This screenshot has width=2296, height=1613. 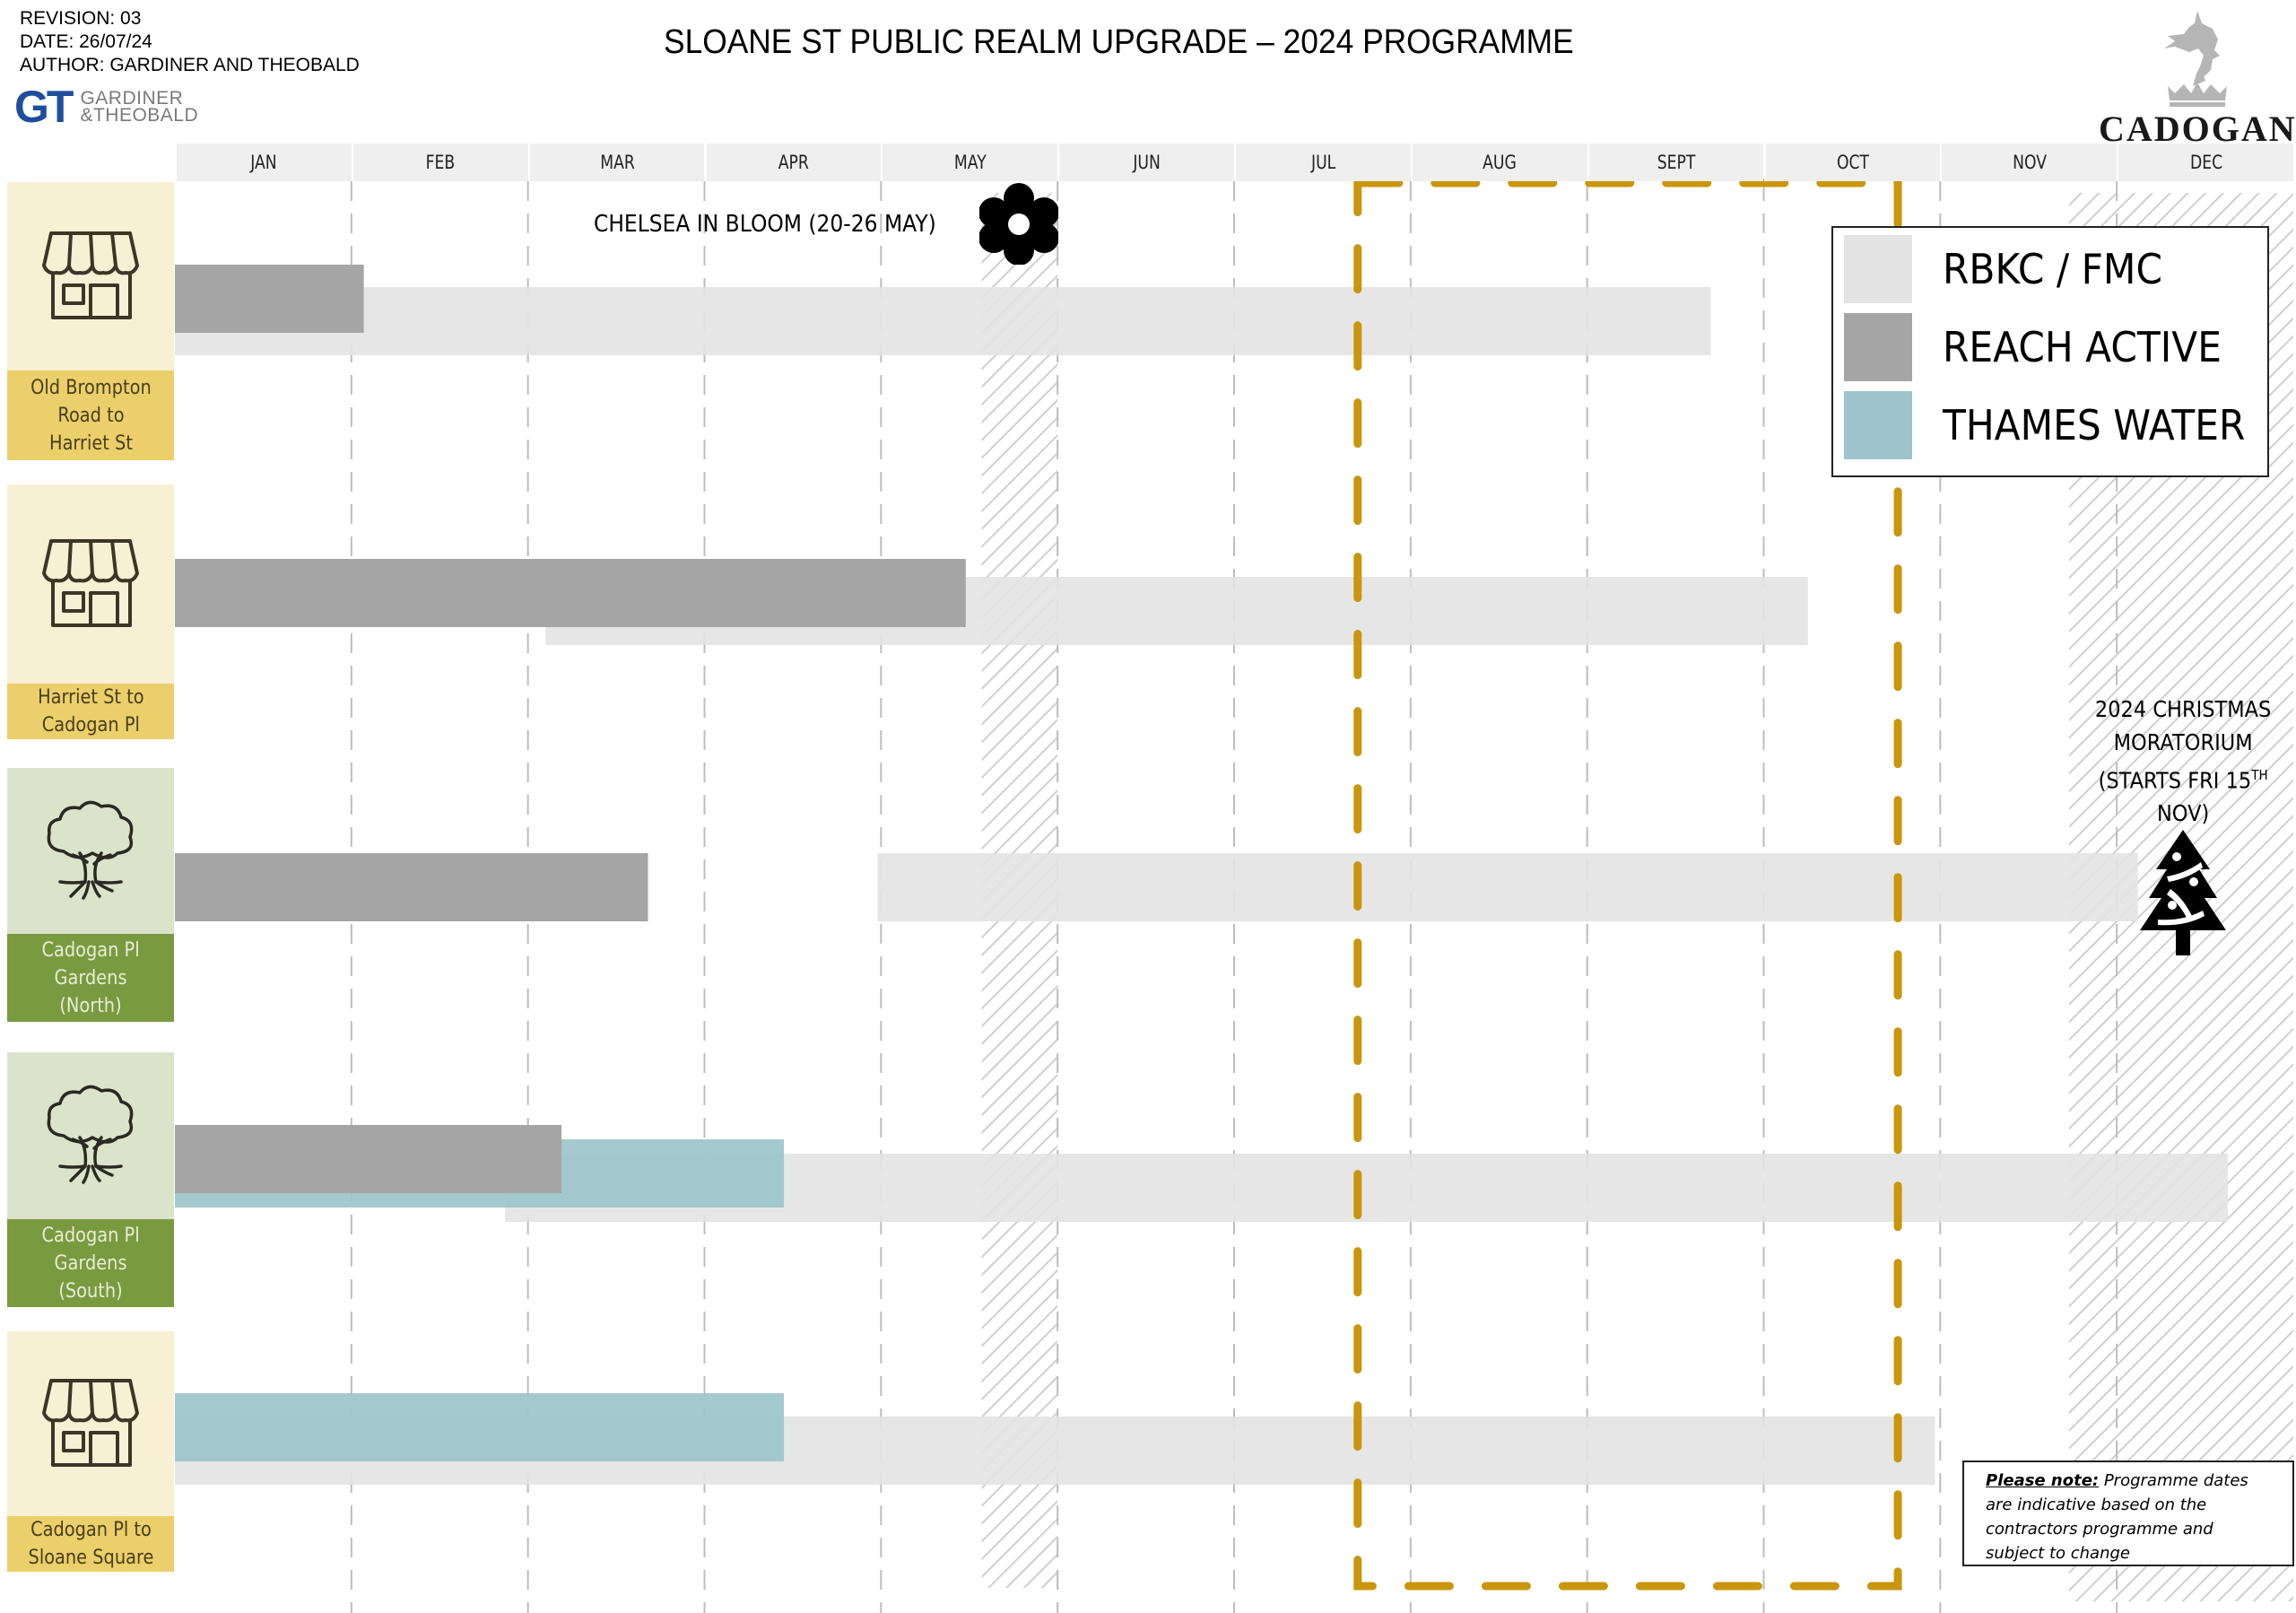 What do you see at coordinates (2183, 813) in the screenshot?
I see `xmas-line-4: NOV)` at bounding box center [2183, 813].